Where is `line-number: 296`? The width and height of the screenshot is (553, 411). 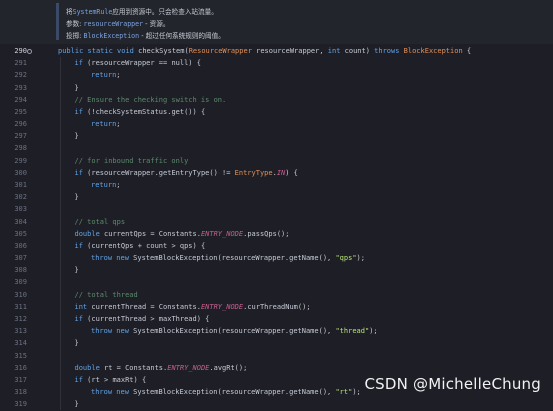 line-number: 296 is located at coordinates (20, 124).